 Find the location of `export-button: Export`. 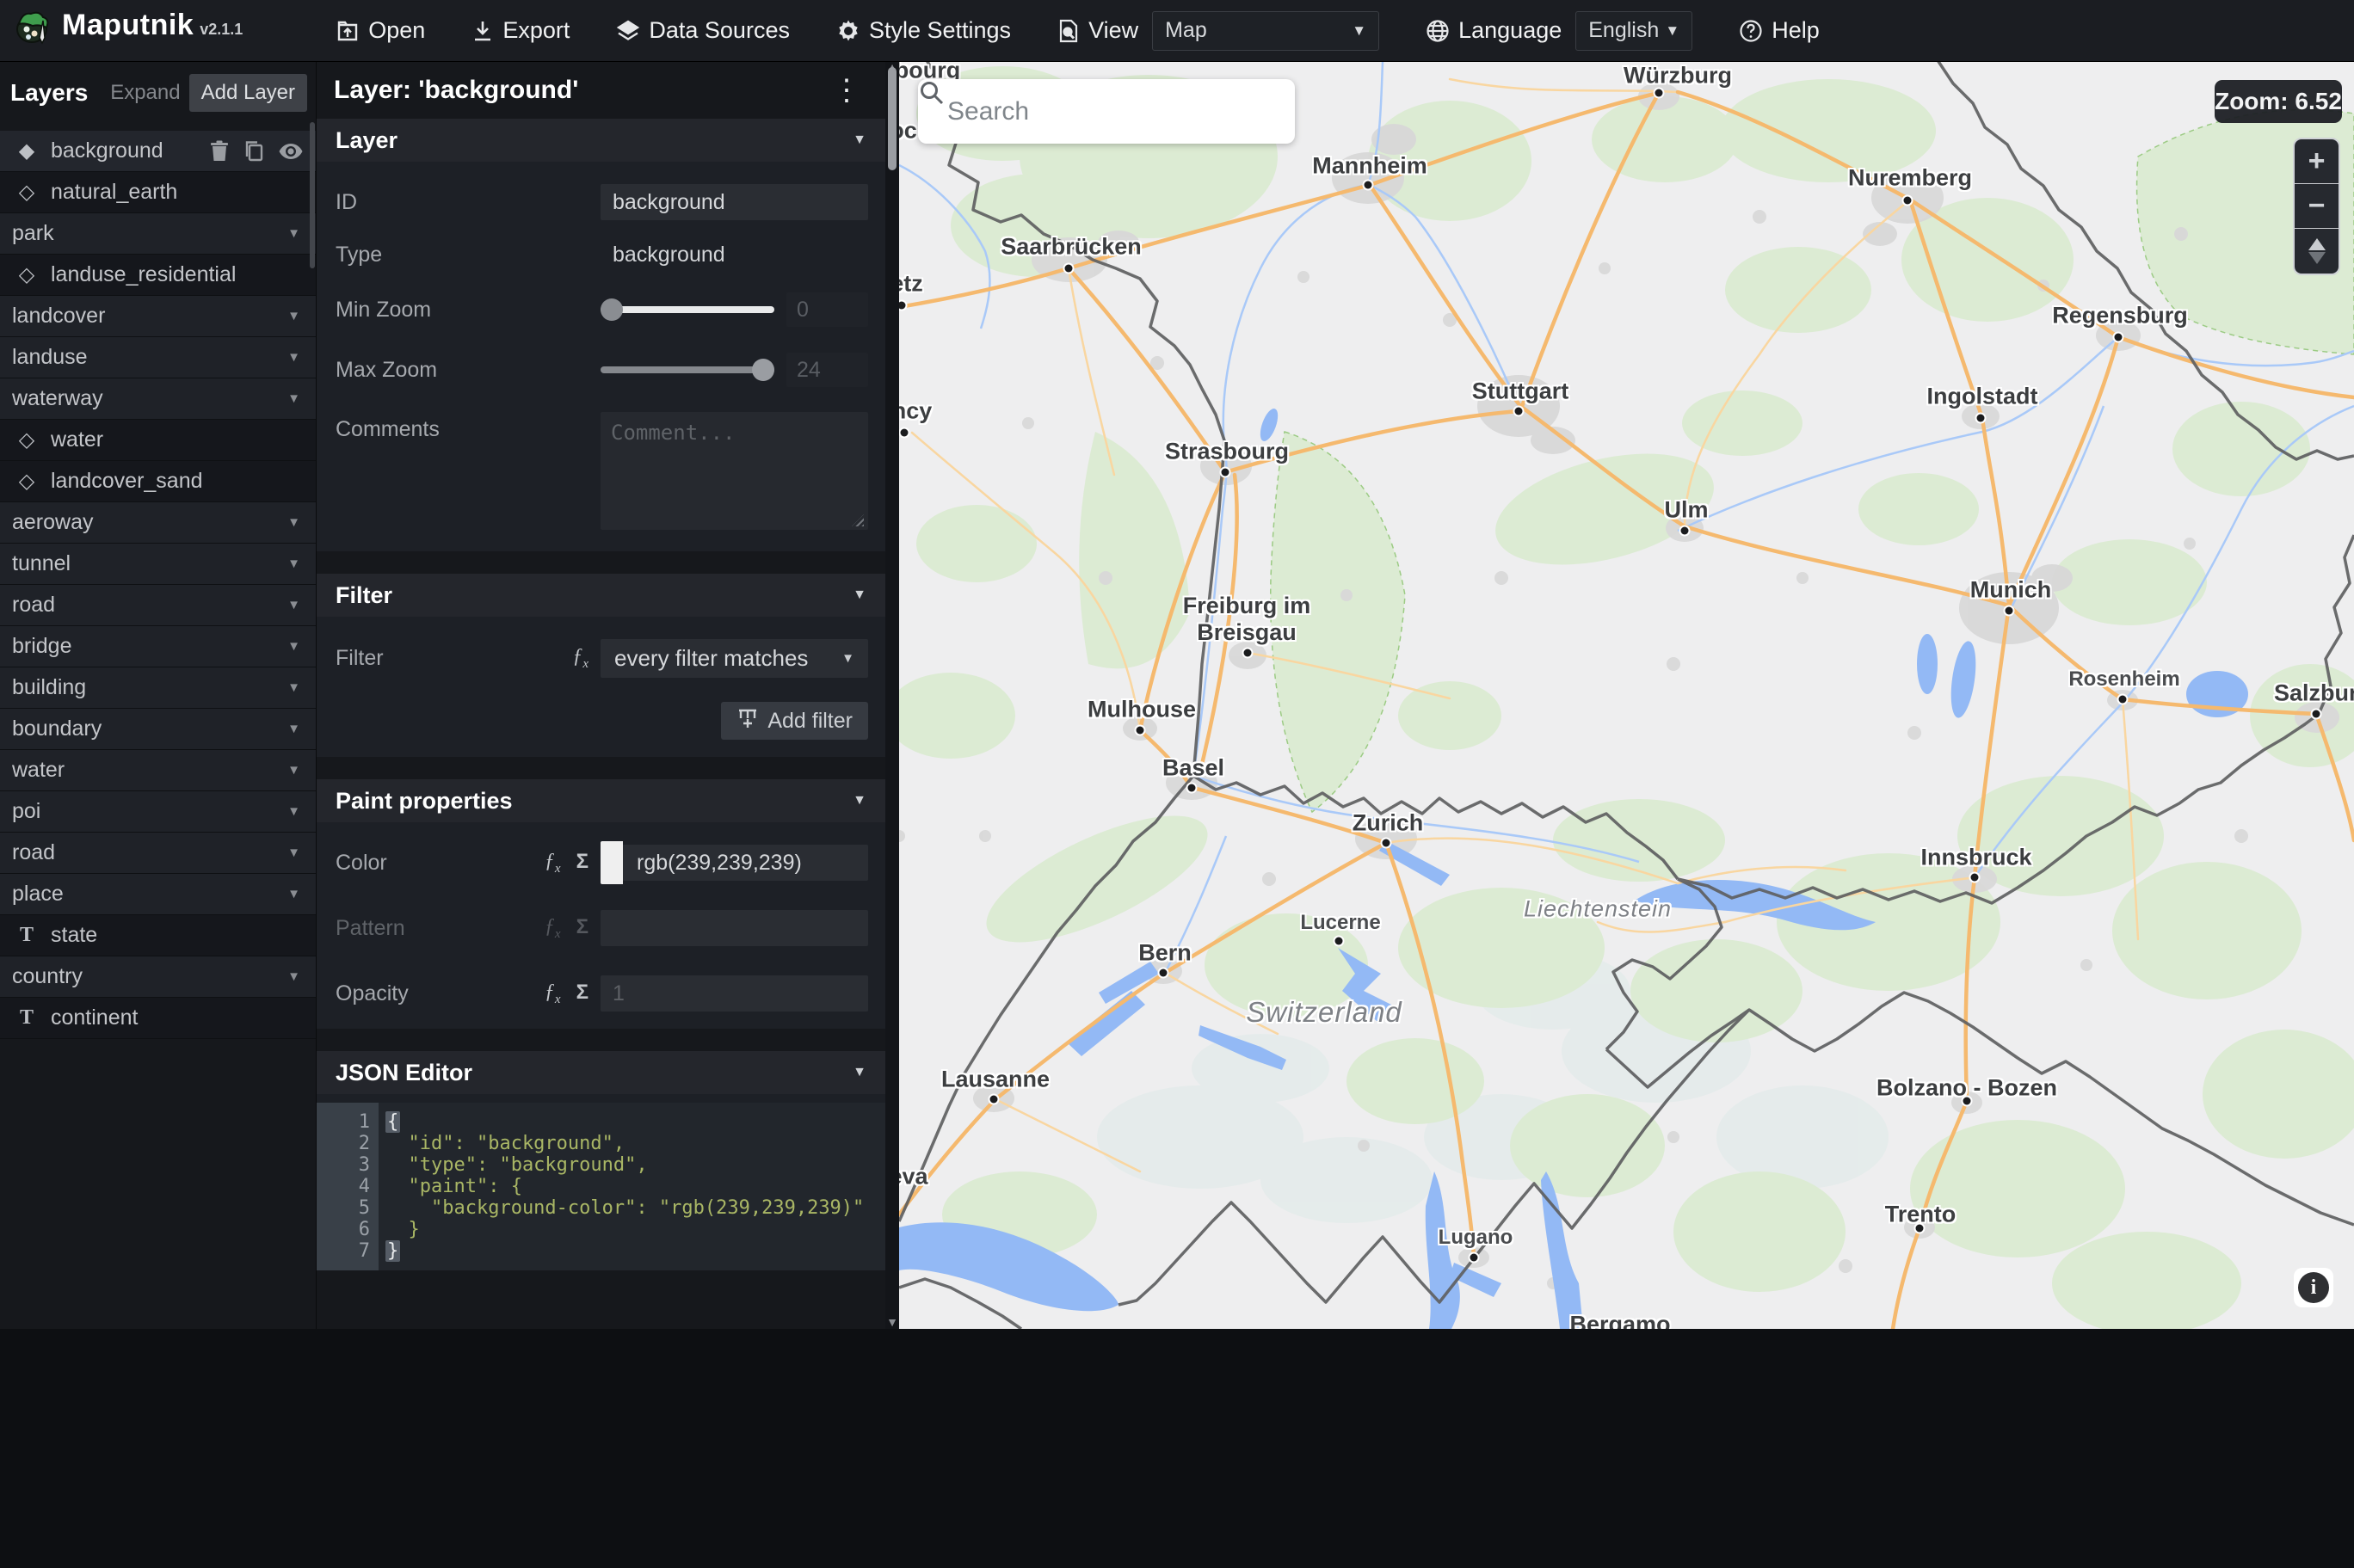

export-button: Export is located at coordinates (520, 31).